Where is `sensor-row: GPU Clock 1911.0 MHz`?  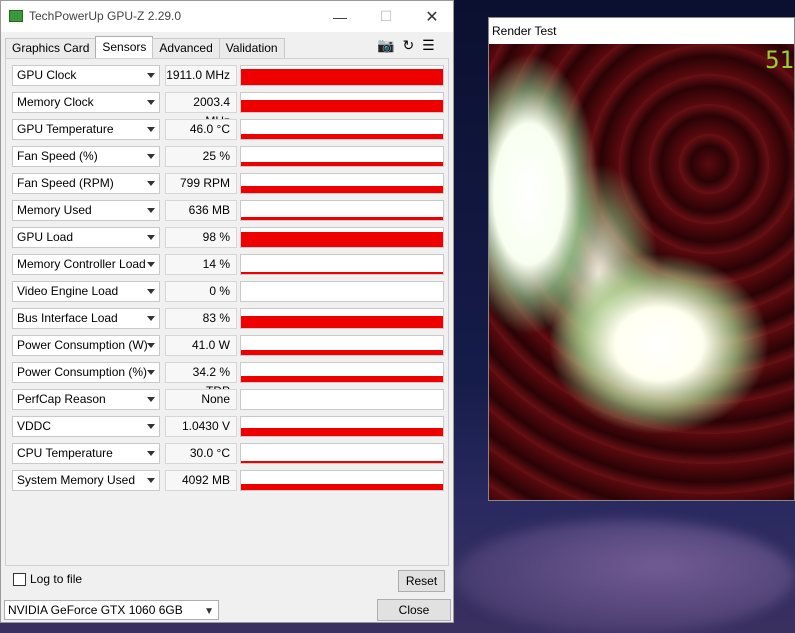 sensor-row: GPU Clock 1911.0 MHz is located at coordinates (228, 75).